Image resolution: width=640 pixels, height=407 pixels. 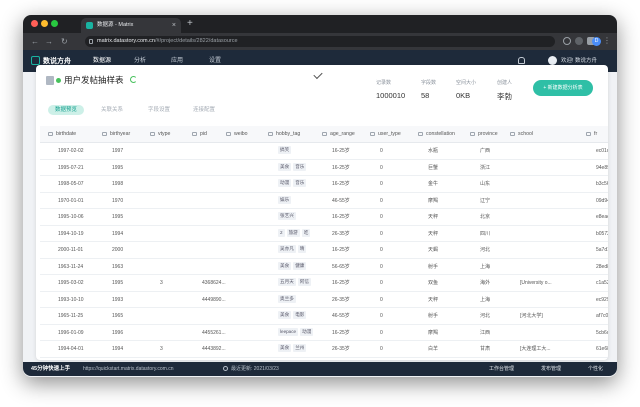 I want to click on browser-tabbar: 数据源 - Matrix × +, so click(x=320, y=24).